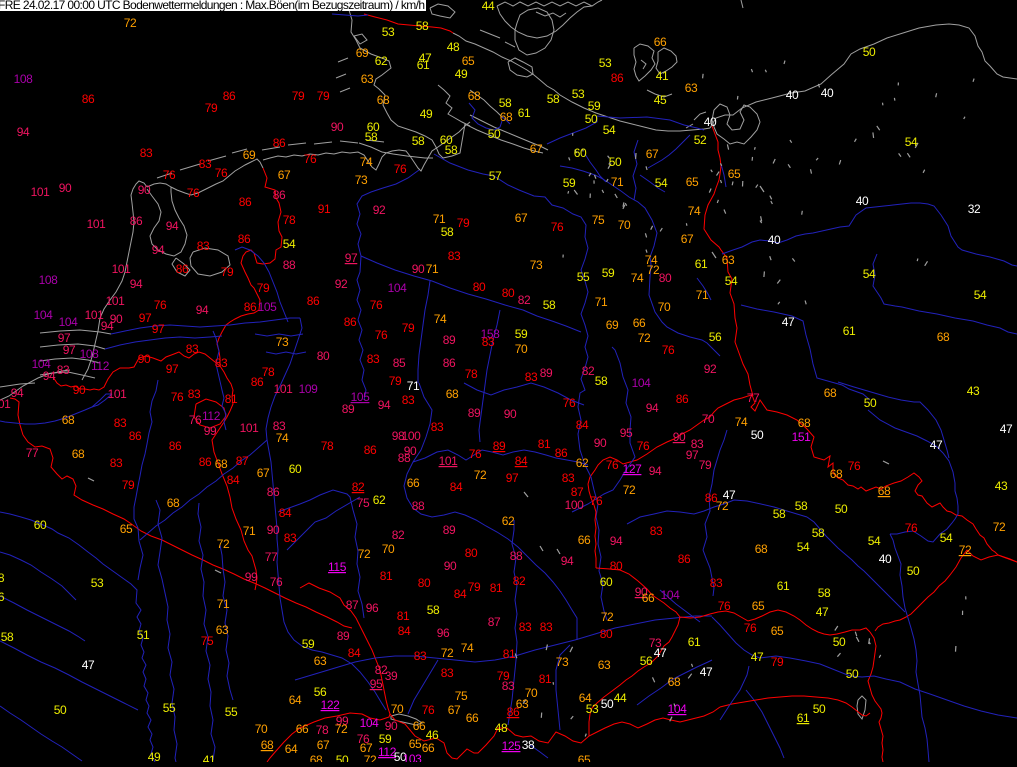 The height and width of the screenshot is (767, 1017). What do you see at coordinates (584, 540) in the screenshot?
I see `svg-text: 66` at bounding box center [584, 540].